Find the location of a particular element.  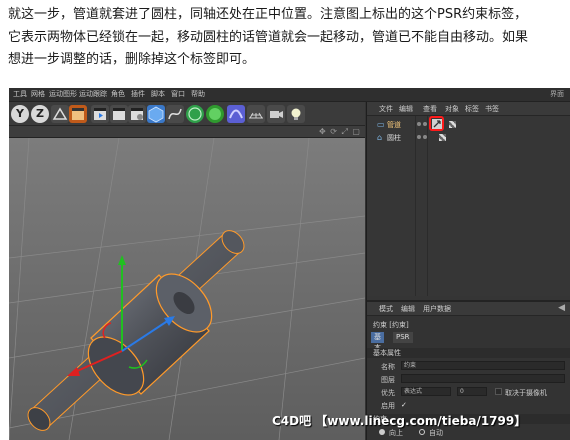

up-radio is located at coordinates (382, 432).